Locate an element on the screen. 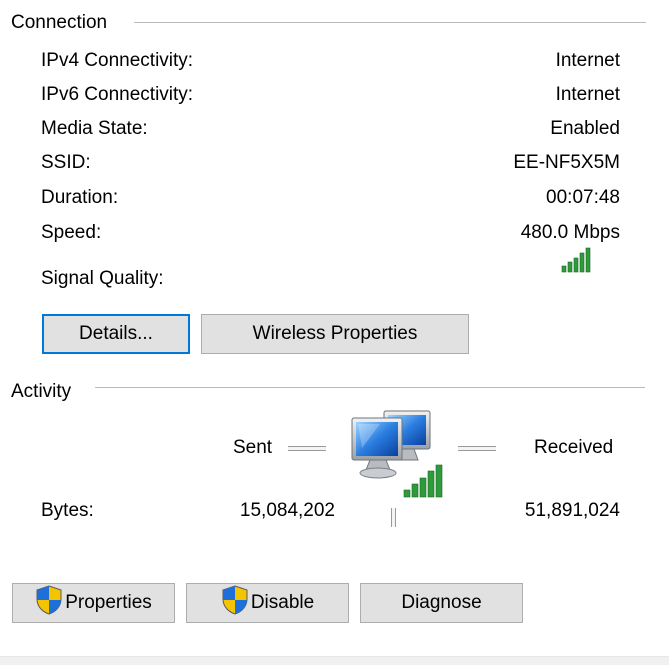 The image size is (669, 665). media-state-value: Enabled is located at coordinates (585, 128).